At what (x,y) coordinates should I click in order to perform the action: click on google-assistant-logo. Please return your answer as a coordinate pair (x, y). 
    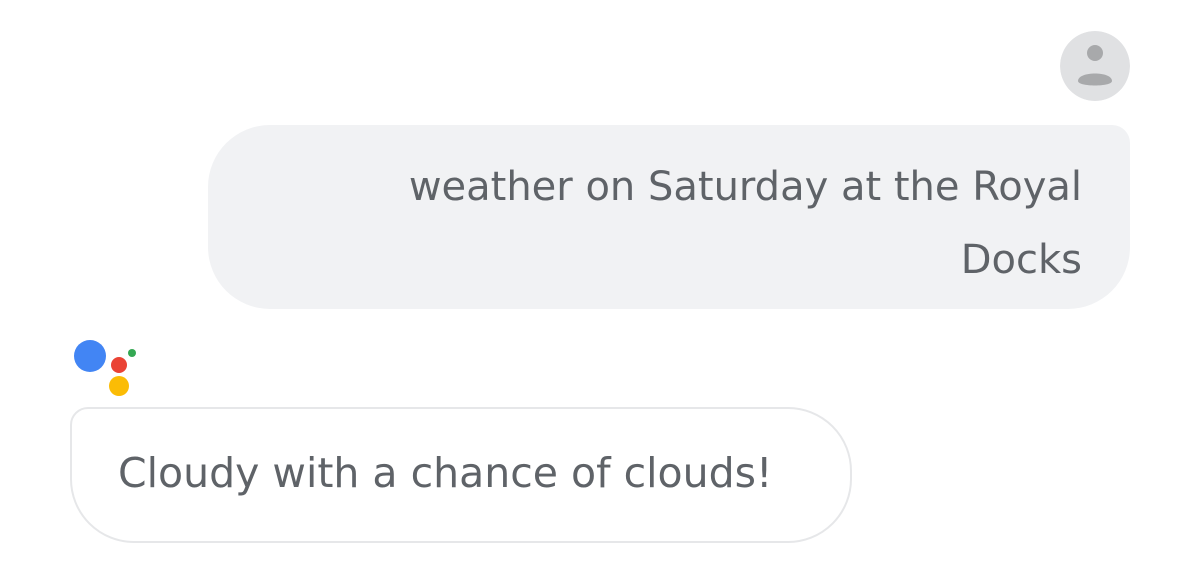
    Looking at the image, I should click on (106, 368).